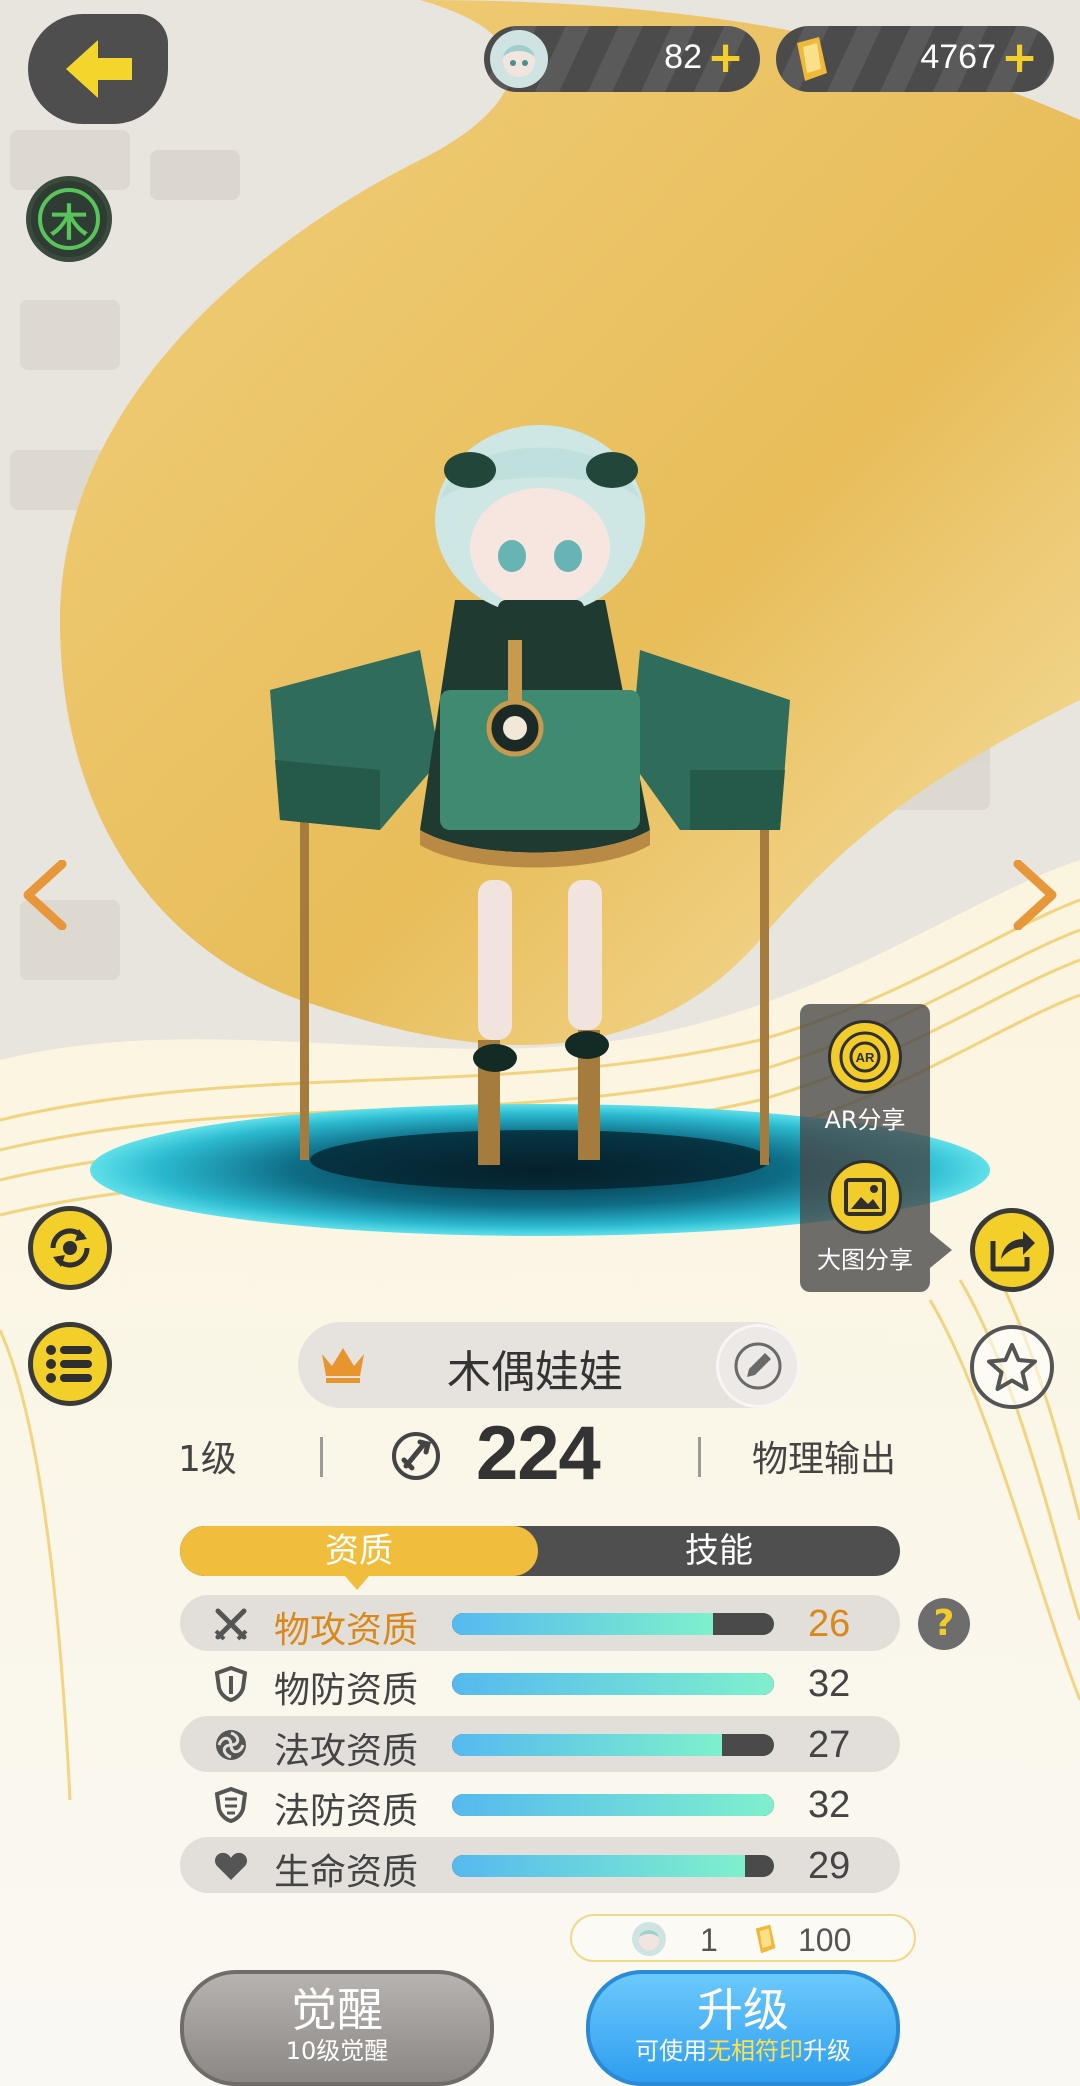 The height and width of the screenshot is (2086, 1080). What do you see at coordinates (944, 1624) in the screenshot?
I see `aptitude-help-button: ?` at bounding box center [944, 1624].